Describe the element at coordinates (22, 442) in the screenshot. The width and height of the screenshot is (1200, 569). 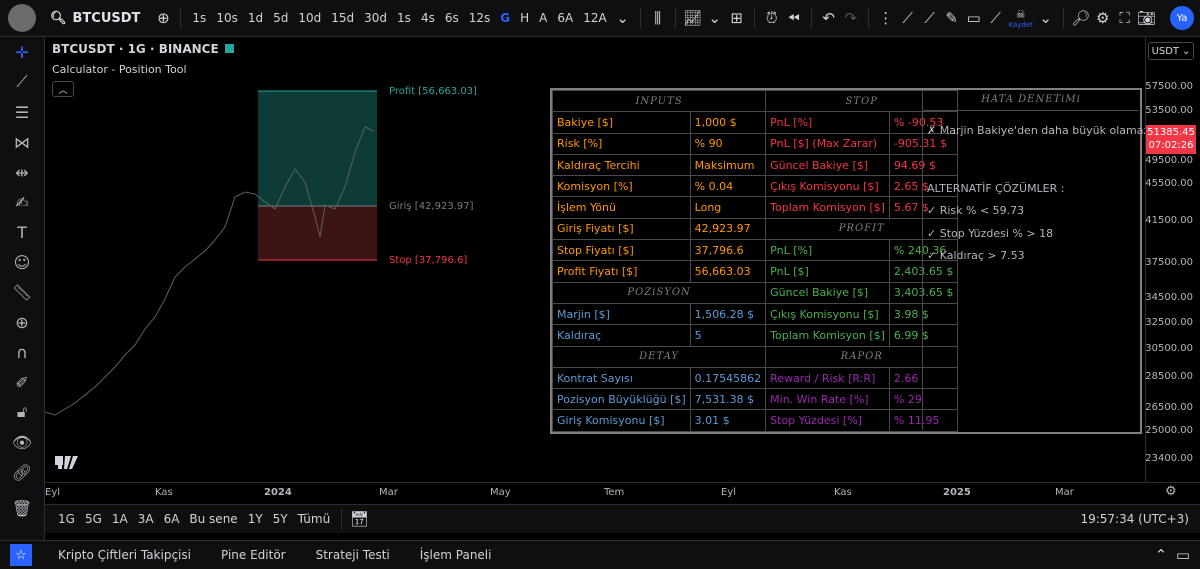
I see `eye-icon: 👁︎` at that location.